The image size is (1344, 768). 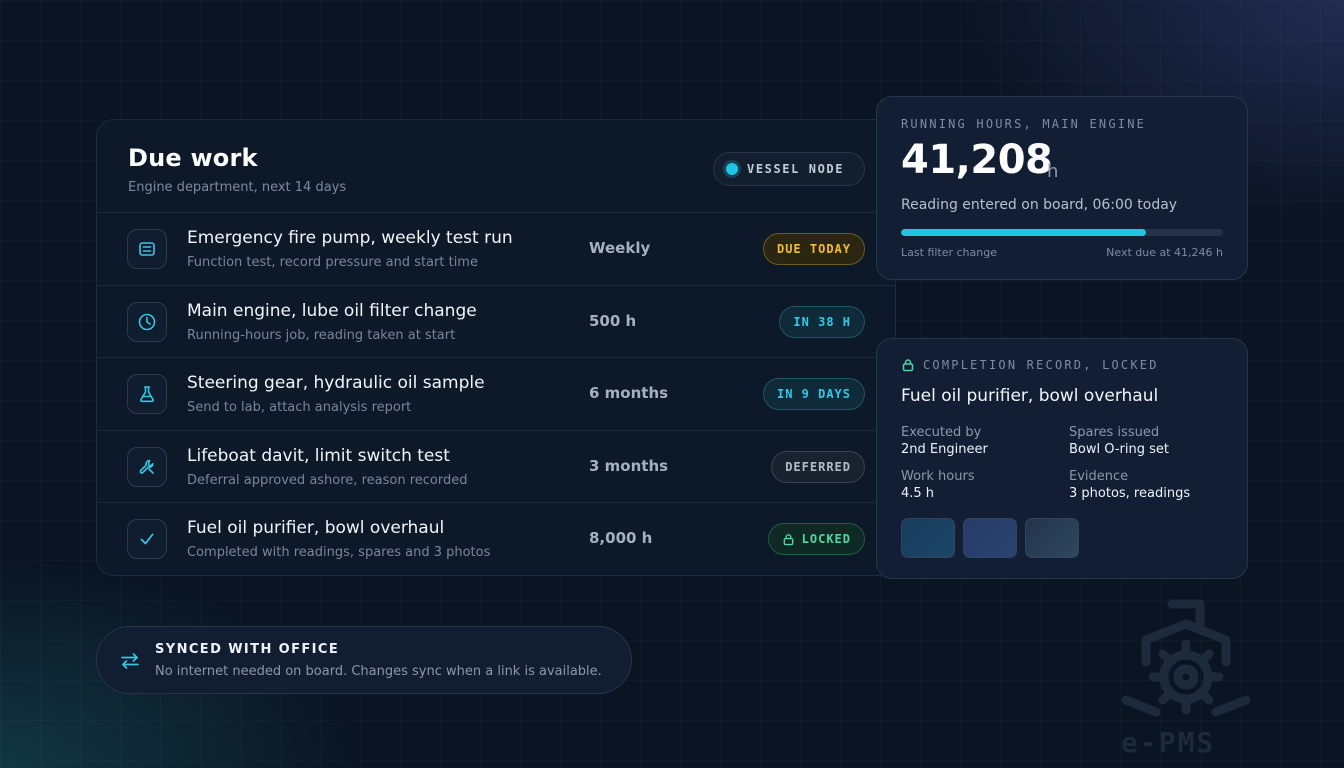 What do you see at coordinates (147, 394) in the screenshot?
I see `flask-icon` at bounding box center [147, 394].